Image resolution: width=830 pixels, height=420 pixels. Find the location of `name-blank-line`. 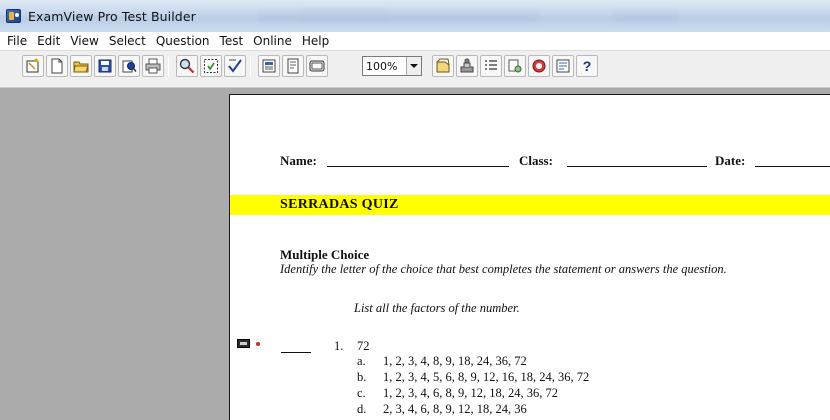

name-blank-line is located at coordinates (418, 166).